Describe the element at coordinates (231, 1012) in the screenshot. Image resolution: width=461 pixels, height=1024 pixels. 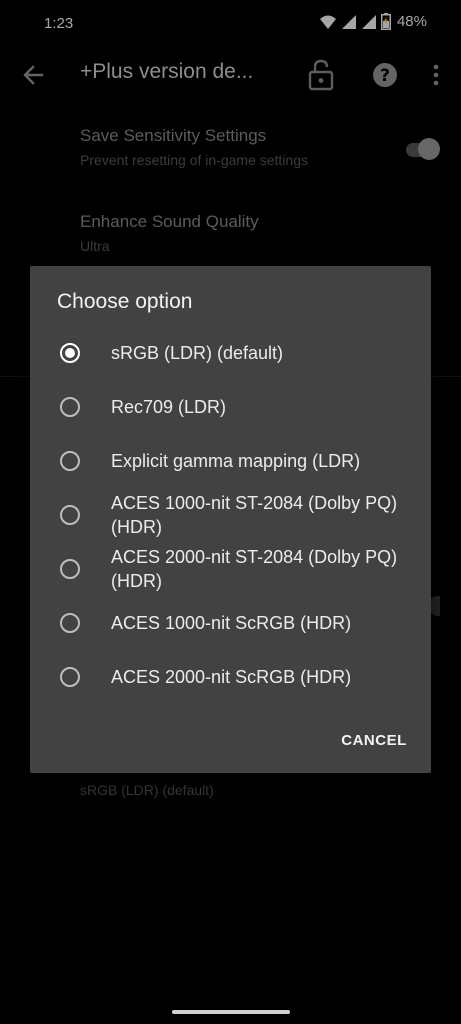
I see `gesture-nav-bar` at that location.